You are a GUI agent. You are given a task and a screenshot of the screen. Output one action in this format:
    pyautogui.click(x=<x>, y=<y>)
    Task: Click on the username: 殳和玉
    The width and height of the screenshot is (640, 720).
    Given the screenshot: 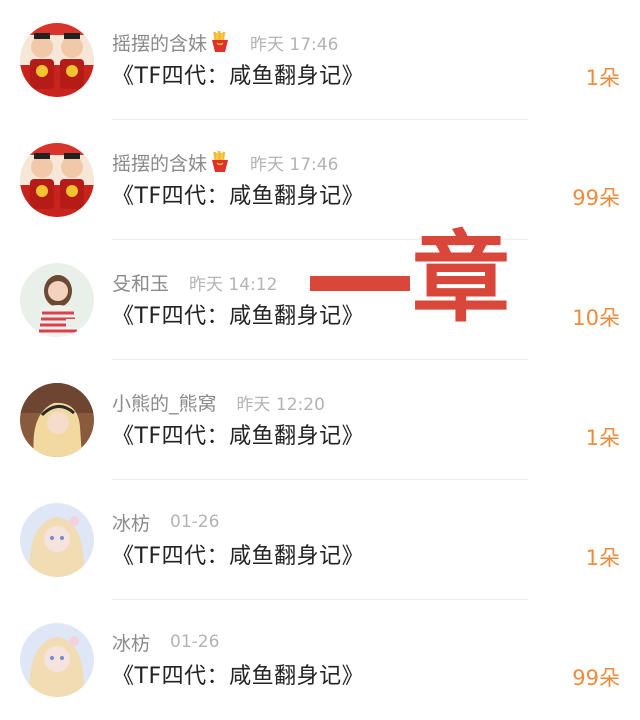 What is the action you would take?
    pyautogui.click(x=140, y=282)
    